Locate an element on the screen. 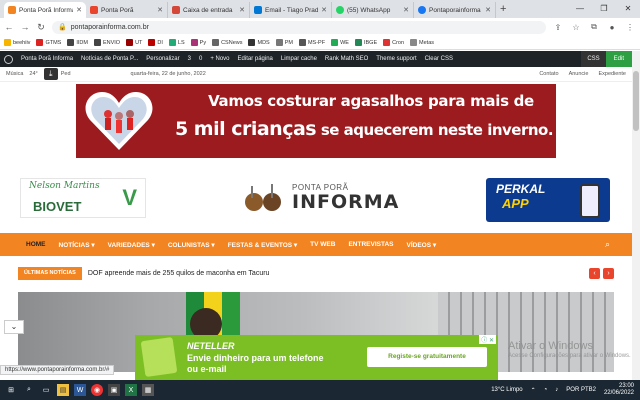 This screenshot has height=400, width=640. back-icon: ← is located at coordinates (9, 27).